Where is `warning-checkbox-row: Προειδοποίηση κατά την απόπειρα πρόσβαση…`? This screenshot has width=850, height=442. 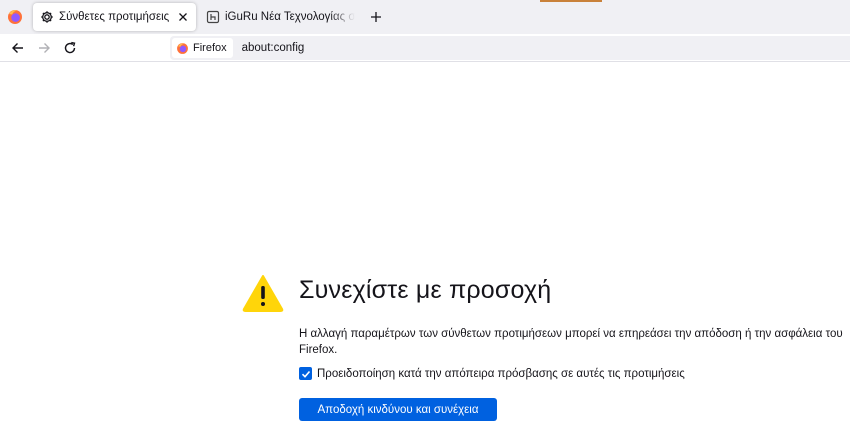 warning-checkbox-row: Προειδοποίηση κατά την απόπειρα πρόσβαση… is located at coordinates (492, 373).